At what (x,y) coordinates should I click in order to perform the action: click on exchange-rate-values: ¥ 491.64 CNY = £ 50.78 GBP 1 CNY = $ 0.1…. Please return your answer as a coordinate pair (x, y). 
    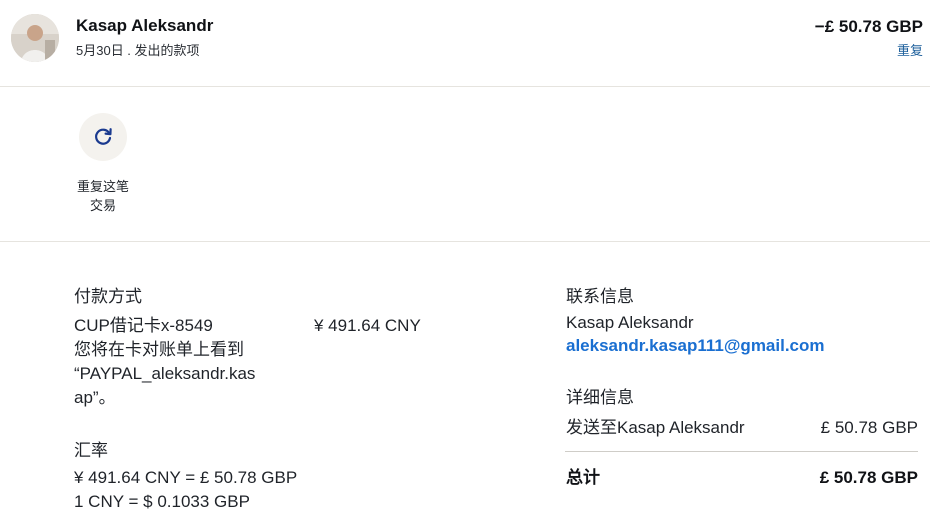
    Looking at the image, I should click on (185, 489).